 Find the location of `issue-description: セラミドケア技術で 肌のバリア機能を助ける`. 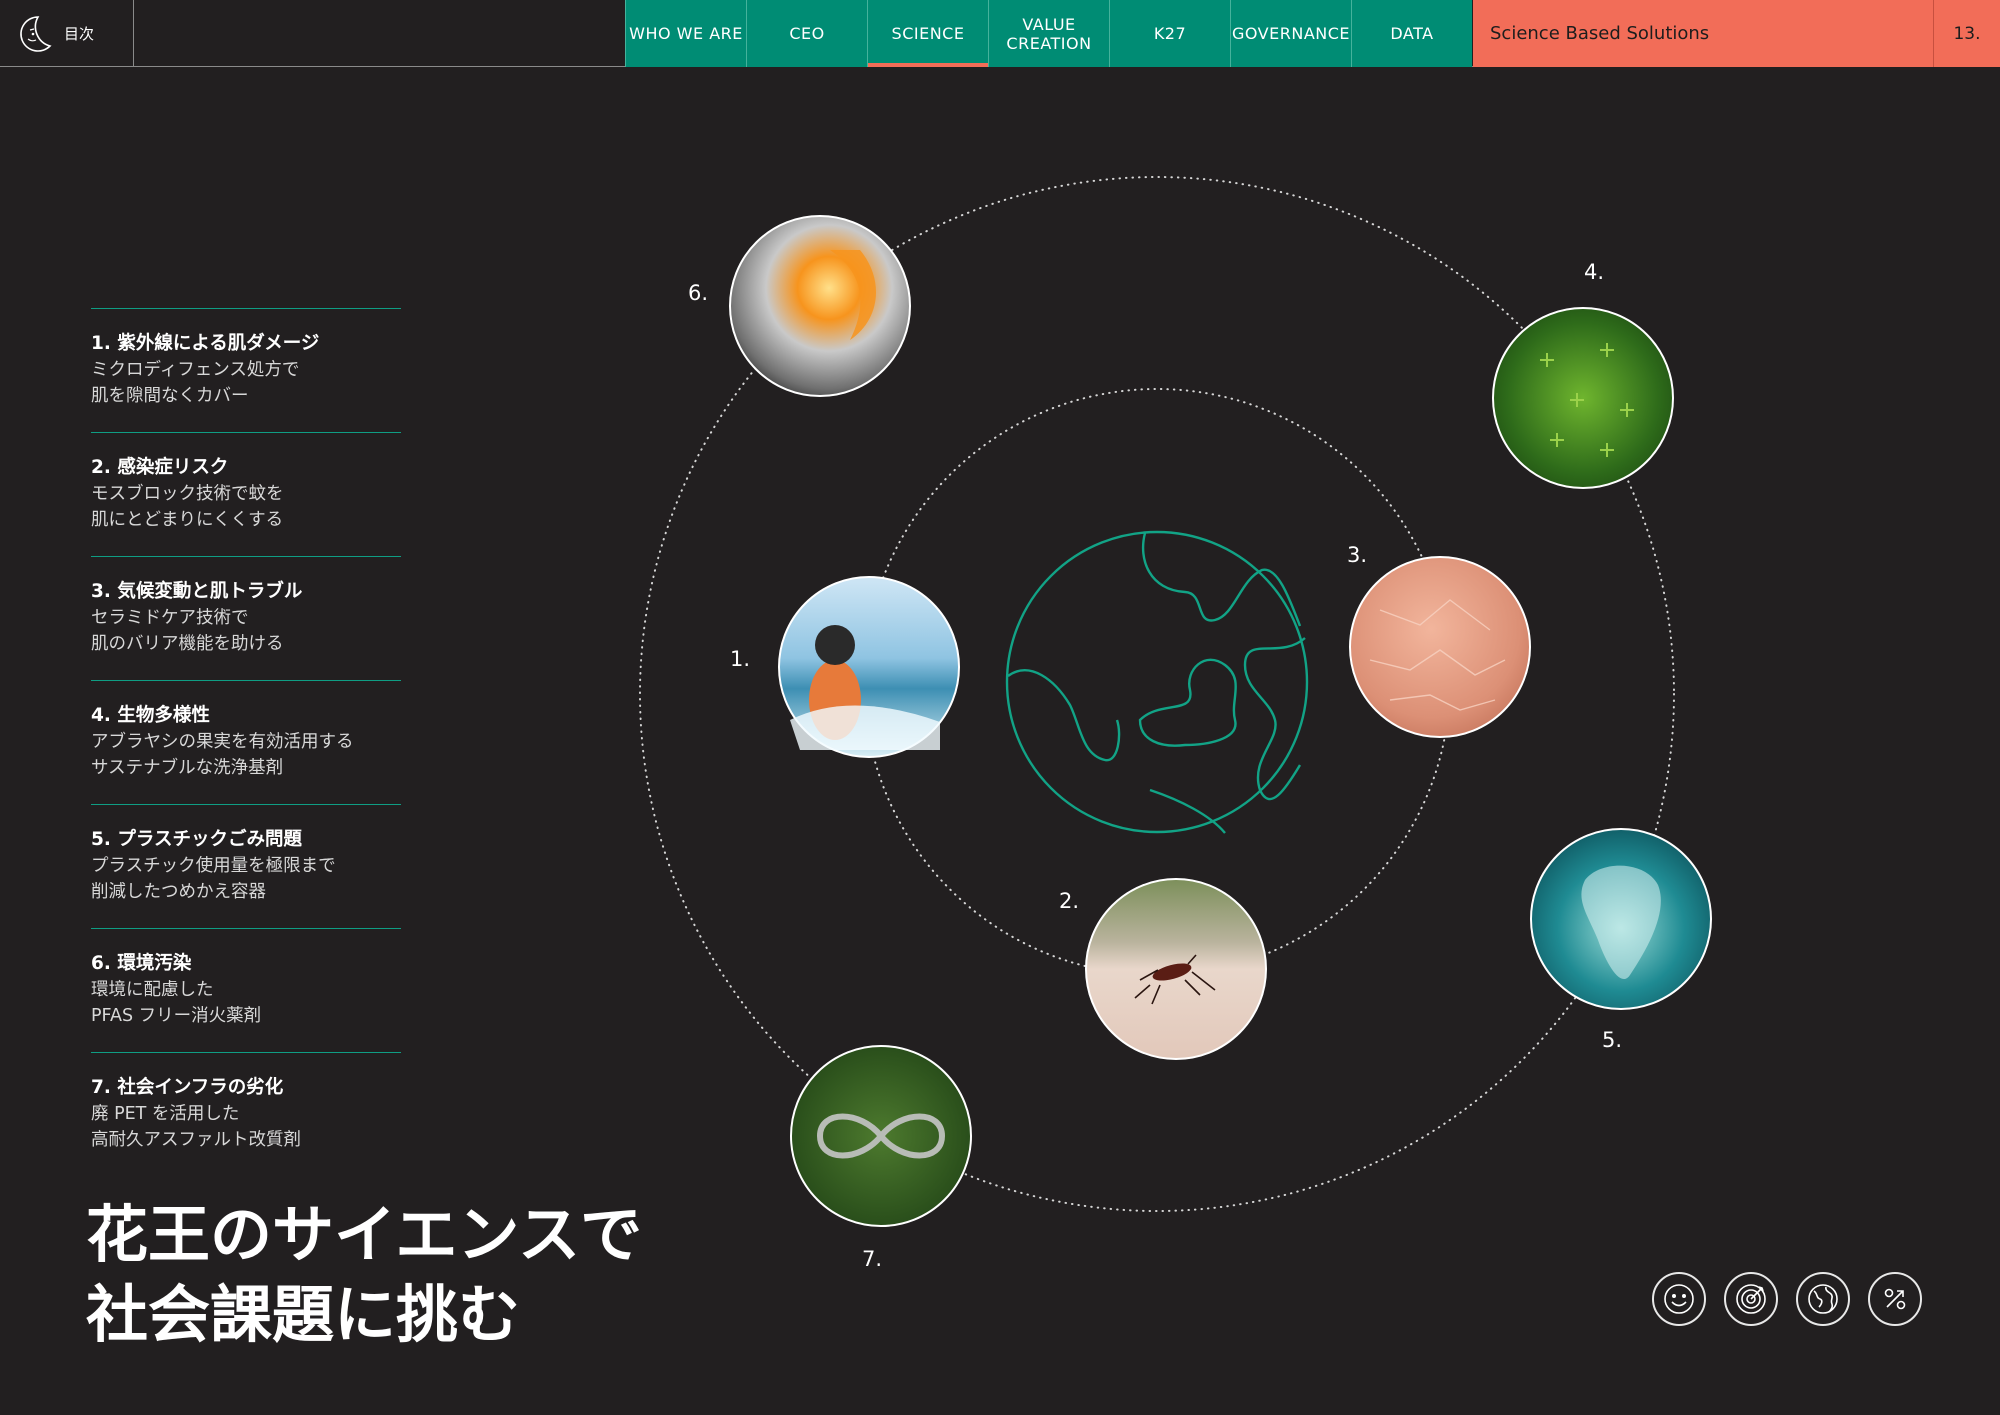

issue-description: セラミドケア技術で 肌のバリア機能を助ける is located at coordinates (187, 631).